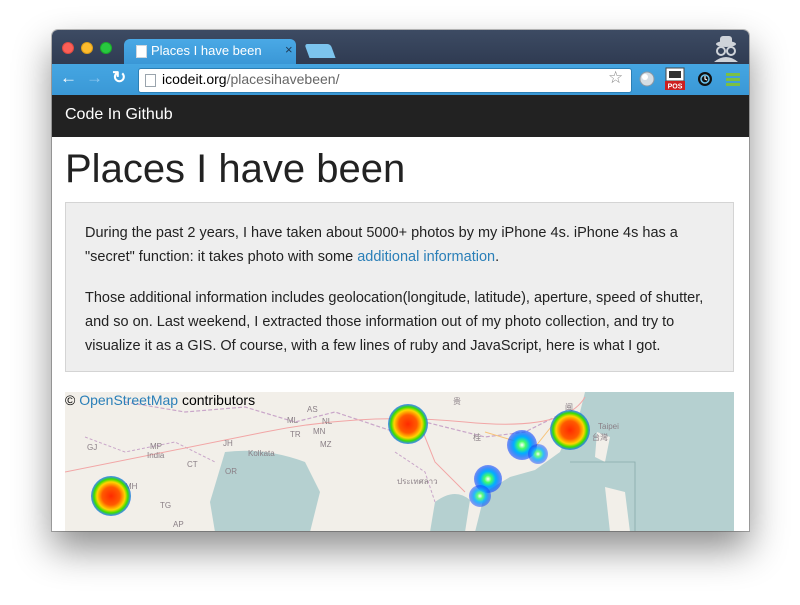 The image size is (800, 605). What do you see at coordinates (119, 78) in the screenshot?
I see `reload-button: ↻` at bounding box center [119, 78].